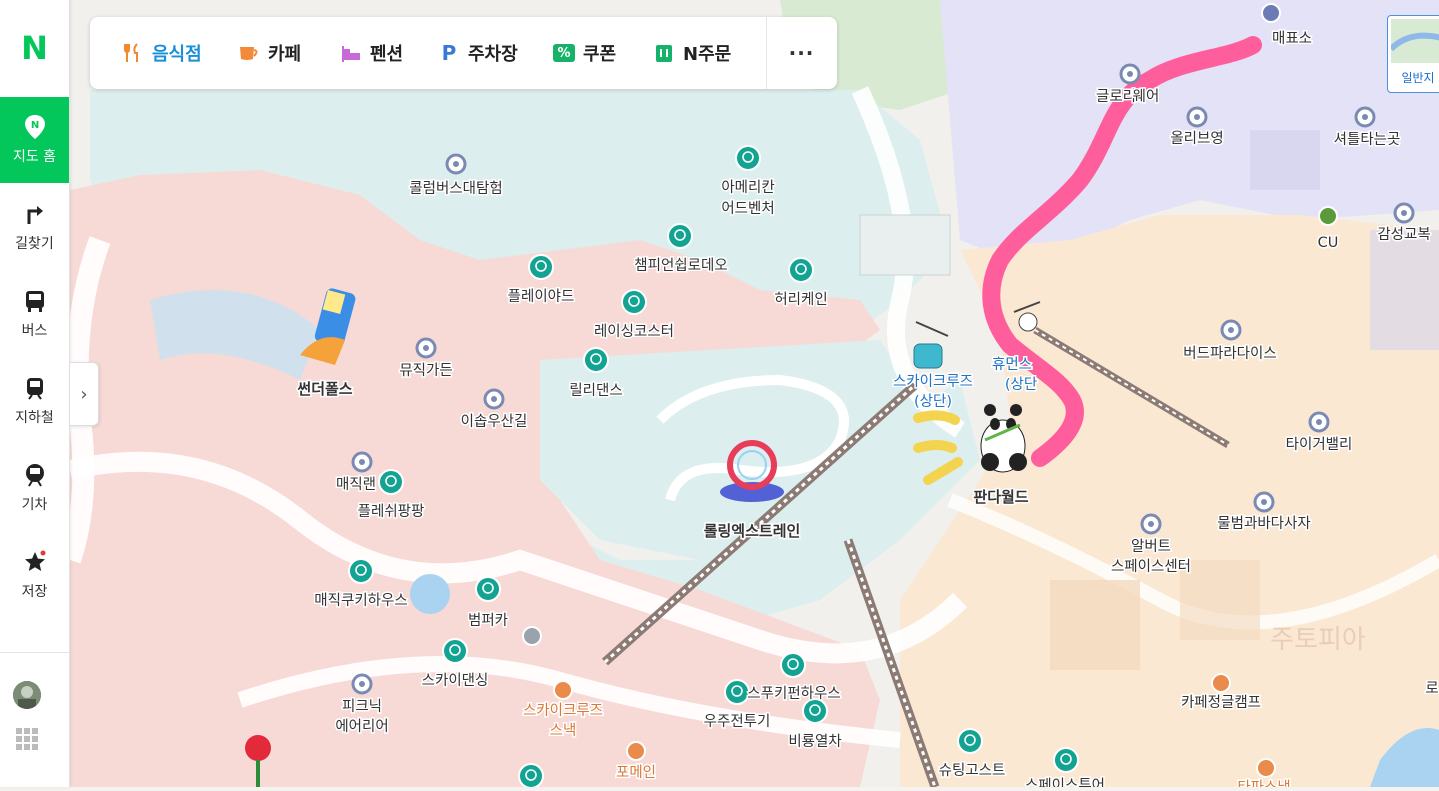 The image size is (1439, 791). I want to click on poi-label-skycruise-boat2: 스낵, so click(563, 731).